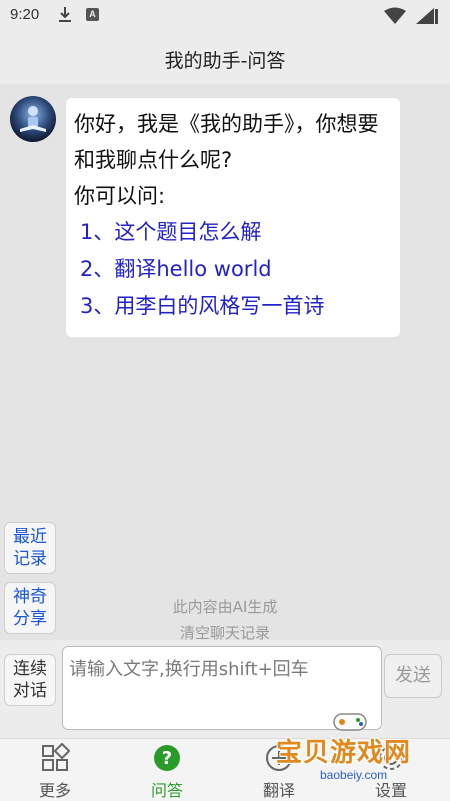 The width and height of the screenshot is (450, 801). I want to click on app-header: 我的助手-问答, so click(225, 58).